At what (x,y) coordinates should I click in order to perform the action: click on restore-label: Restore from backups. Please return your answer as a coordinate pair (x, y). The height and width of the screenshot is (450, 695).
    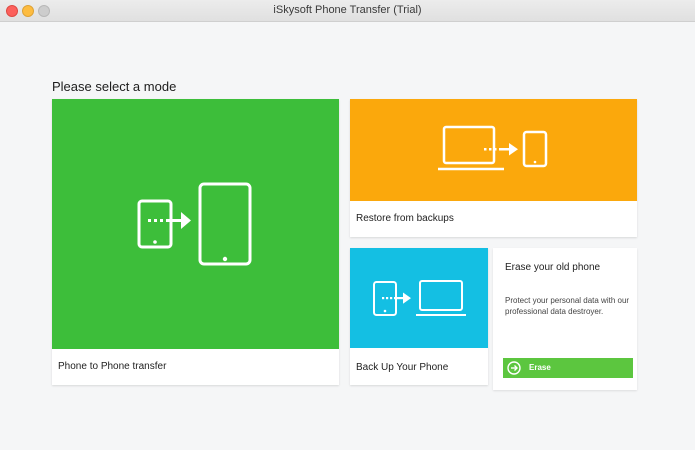
    Looking at the image, I should click on (405, 218).